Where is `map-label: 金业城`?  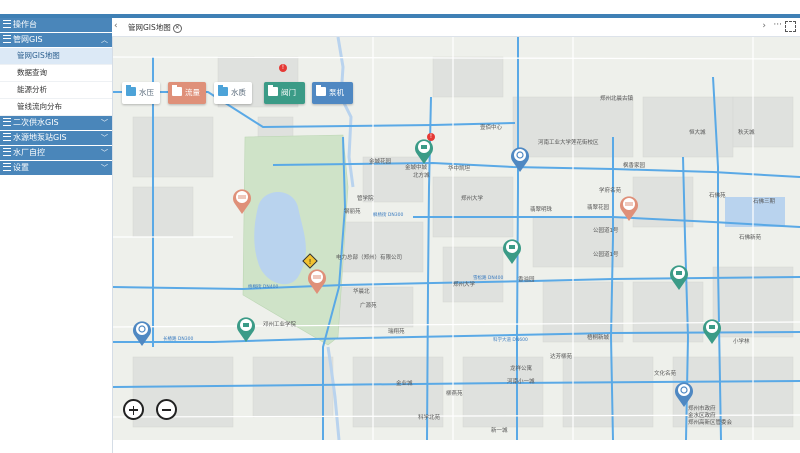
map-label: 金业城 is located at coordinates (404, 384).